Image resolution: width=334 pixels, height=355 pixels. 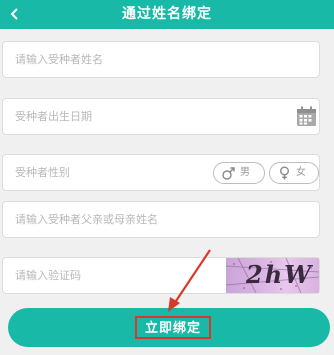 I want to click on gender-label: 受种者性别, so click(x=42, y=172).